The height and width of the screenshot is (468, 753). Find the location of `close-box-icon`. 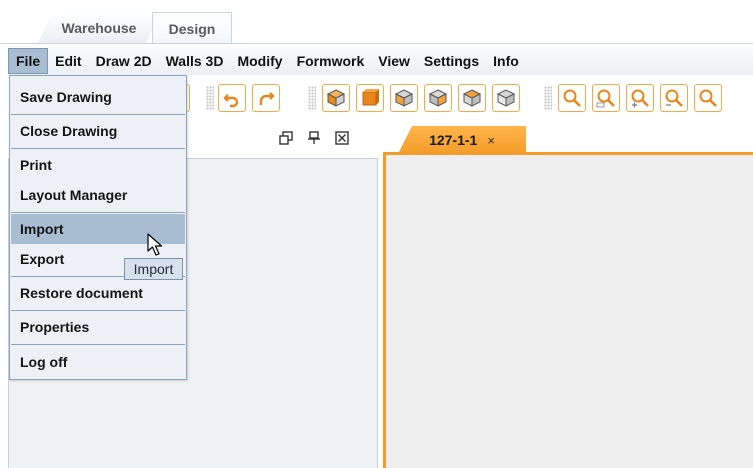

close-box-icon is located at coordinates (342, 138).